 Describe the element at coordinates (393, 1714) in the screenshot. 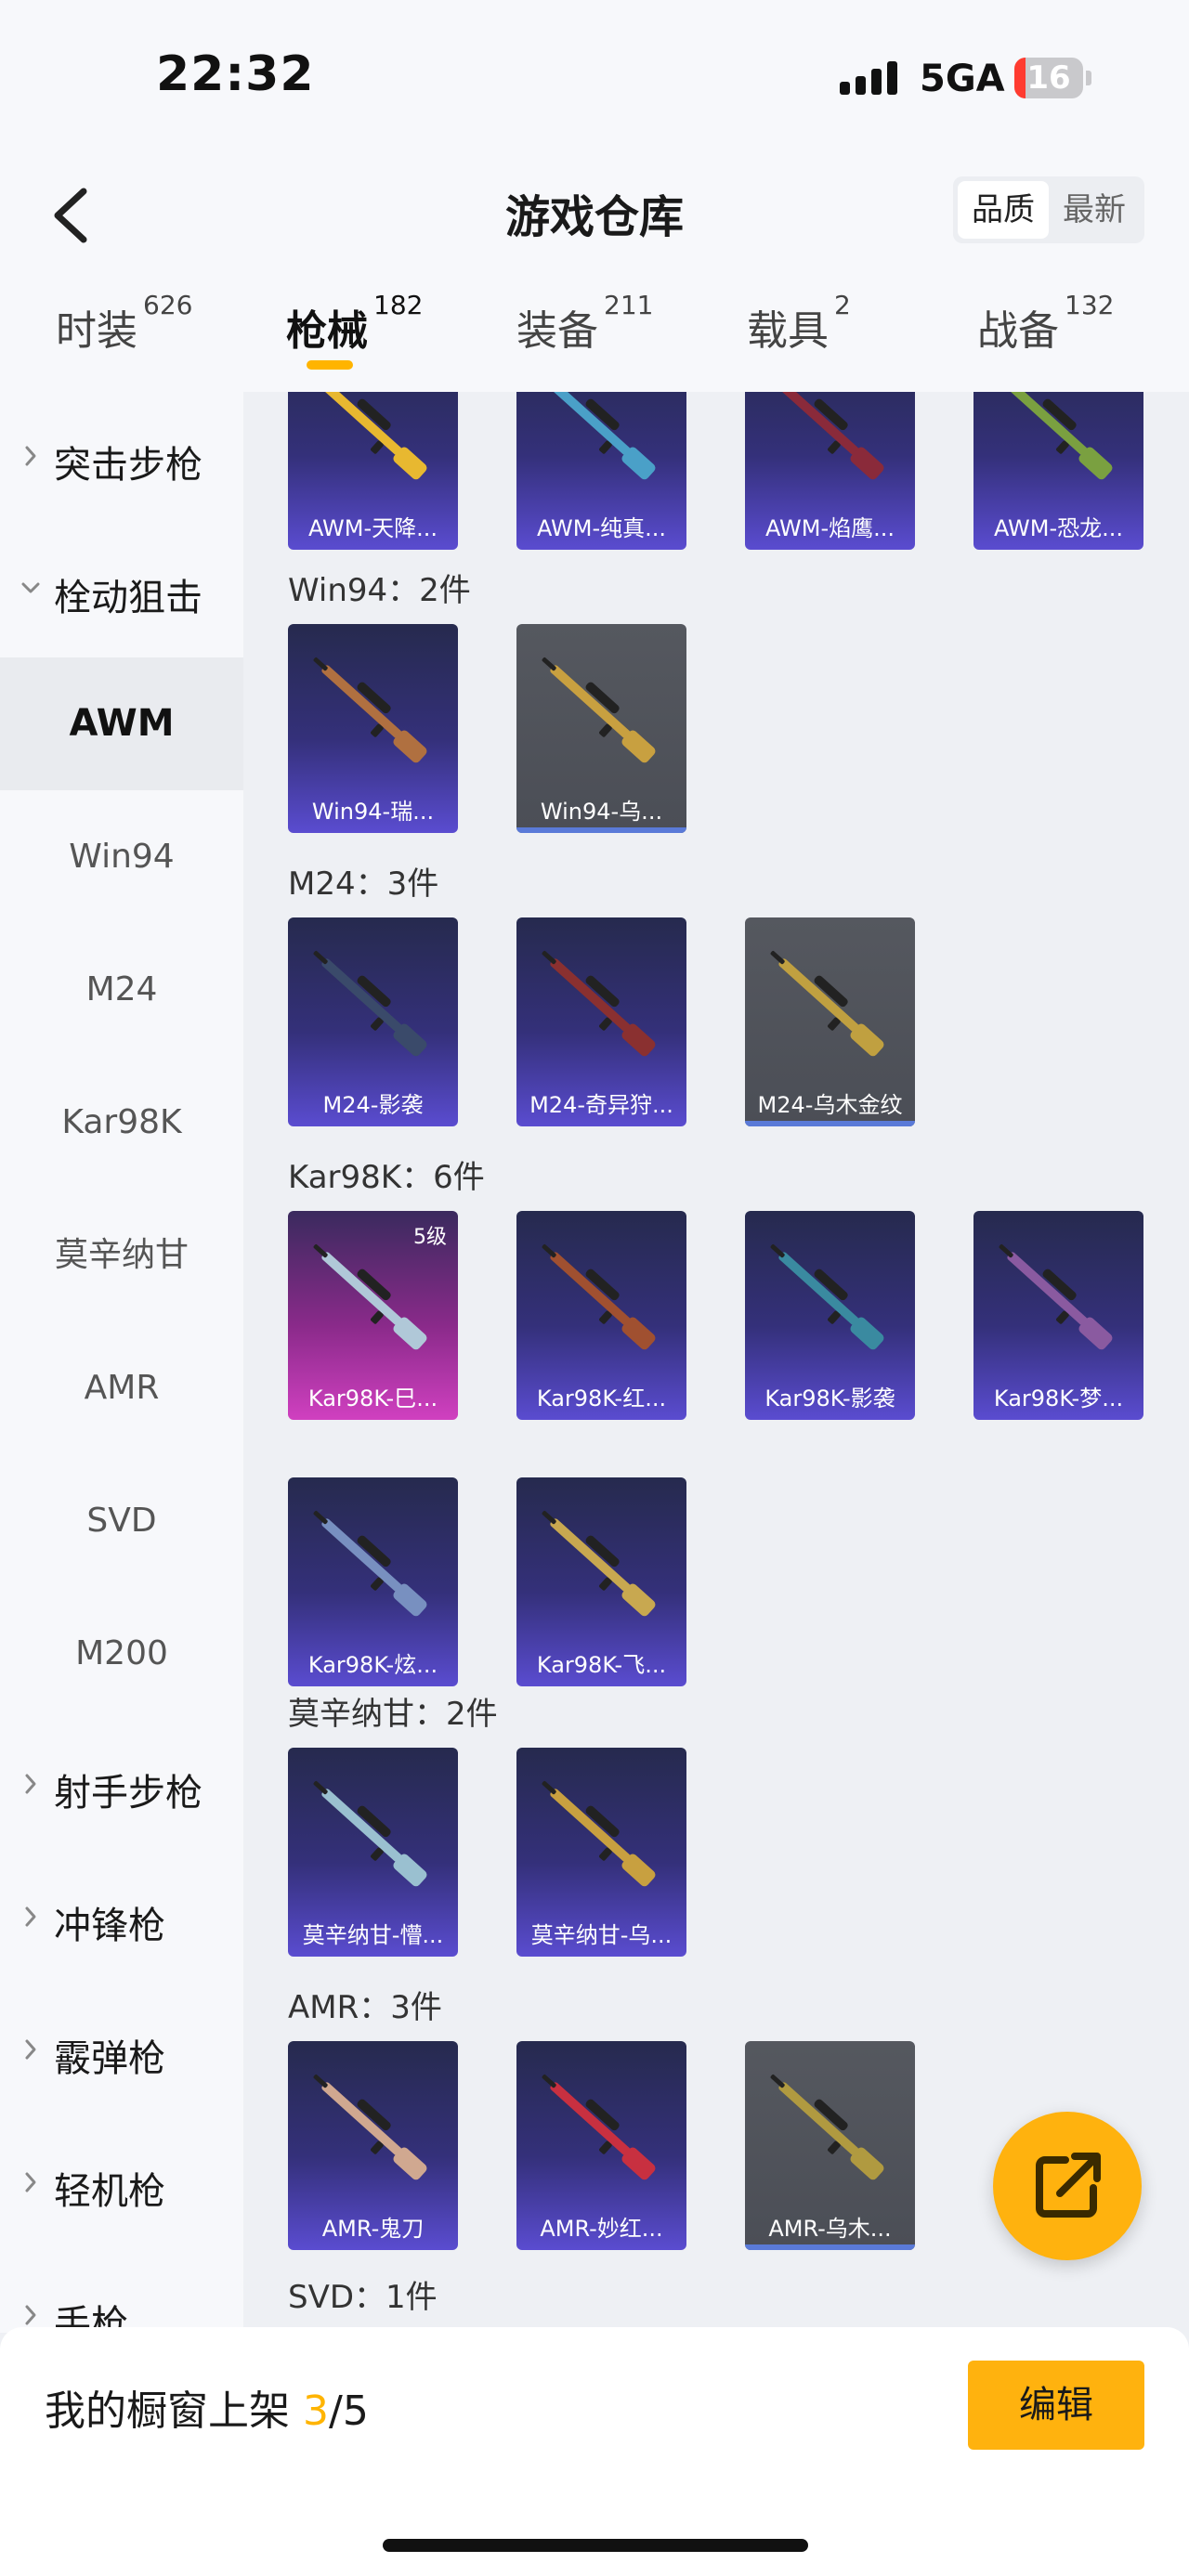

I see `group-label: 莫辛纳甘：2件` at that location.